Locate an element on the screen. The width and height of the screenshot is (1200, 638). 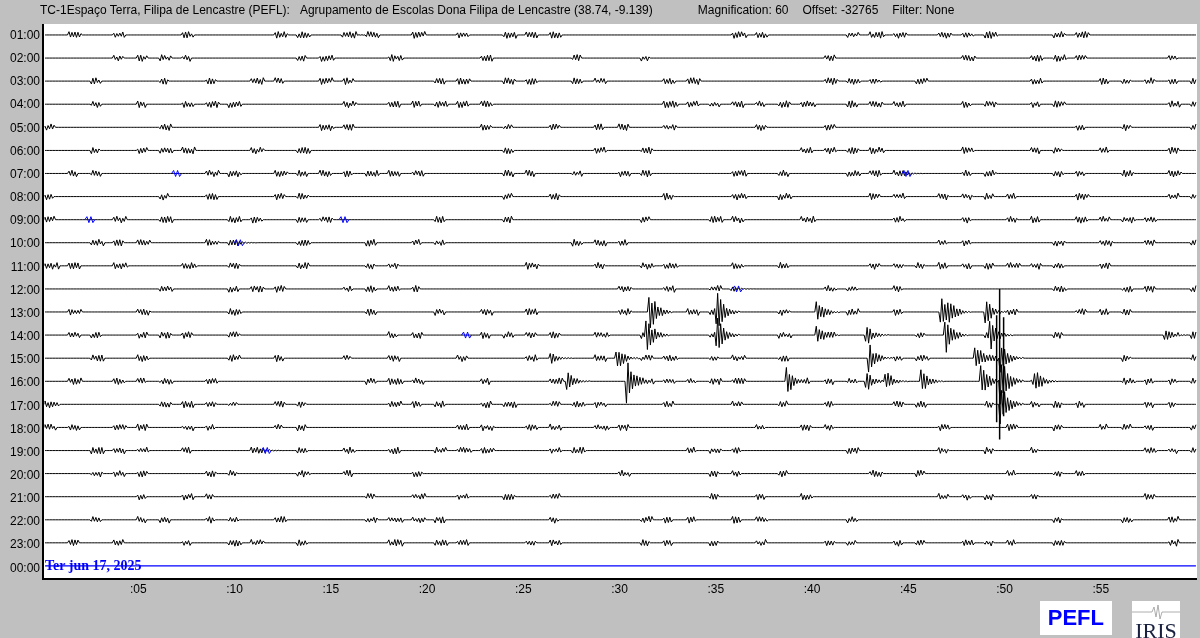
magnification-label: Magnification: 60 is located at coordinates (743, 10).